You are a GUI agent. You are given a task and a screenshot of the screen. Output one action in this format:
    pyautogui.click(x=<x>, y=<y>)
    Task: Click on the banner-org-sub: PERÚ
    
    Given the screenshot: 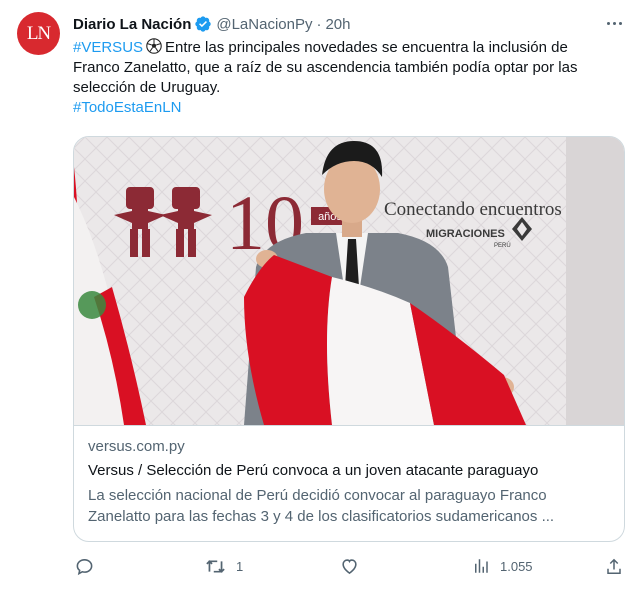 What is the action you would take?
    pyautogui.click(x=502, y=245)
    